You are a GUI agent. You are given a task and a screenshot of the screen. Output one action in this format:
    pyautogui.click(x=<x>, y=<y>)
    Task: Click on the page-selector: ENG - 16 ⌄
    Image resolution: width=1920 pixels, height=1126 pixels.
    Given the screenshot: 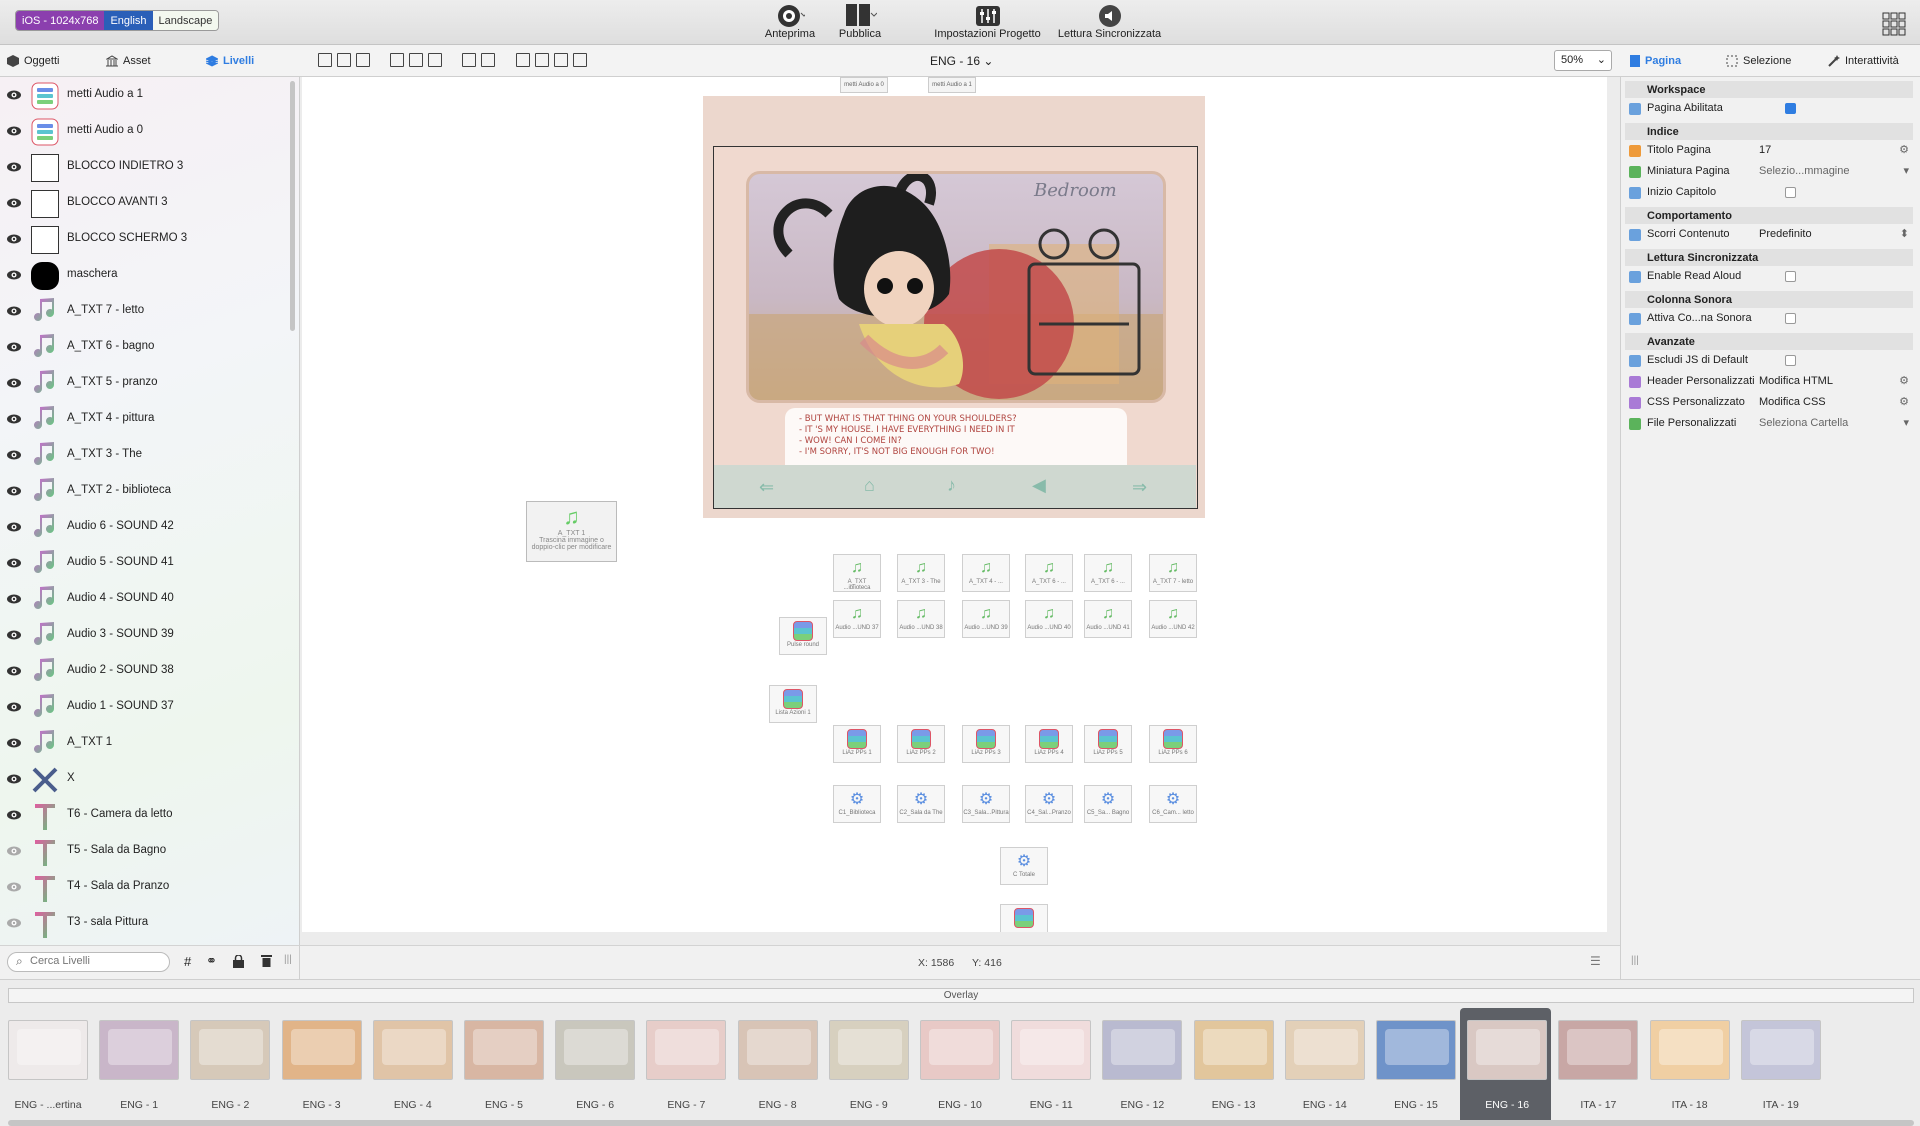 What is the action you would take?
    pyautogui.click(x=961, y=61)
    